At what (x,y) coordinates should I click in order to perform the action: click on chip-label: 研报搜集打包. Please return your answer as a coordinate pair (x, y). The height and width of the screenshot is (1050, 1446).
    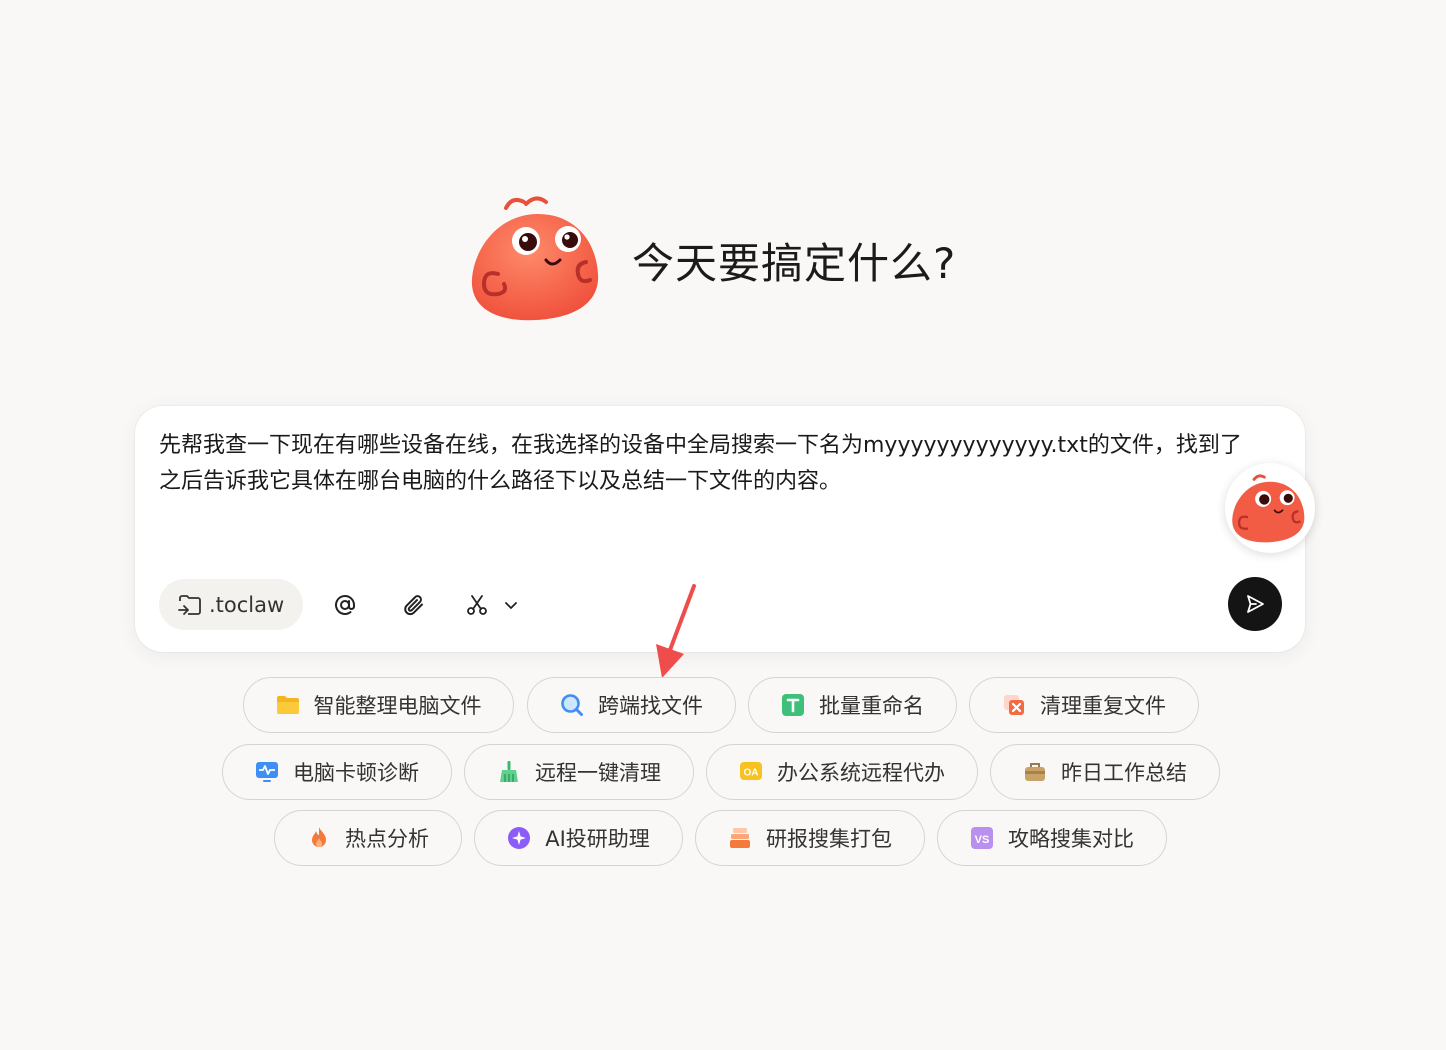
    Looking at the image, I should click on (829, 839).